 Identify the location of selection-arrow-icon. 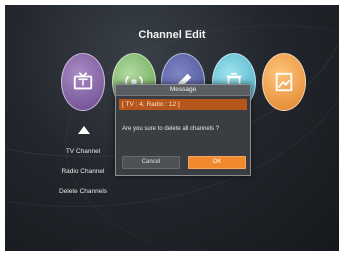
(84, 130).